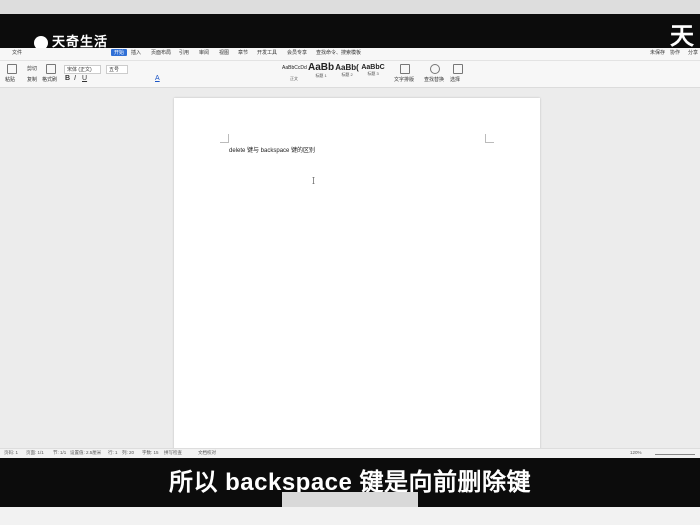 The width and height of the screenshot is (700, 525). What do you see at coordinates (657, 52) in the screenshot?
I see `unsaved-indicator: 未保存` at bounding box center [657, 52].